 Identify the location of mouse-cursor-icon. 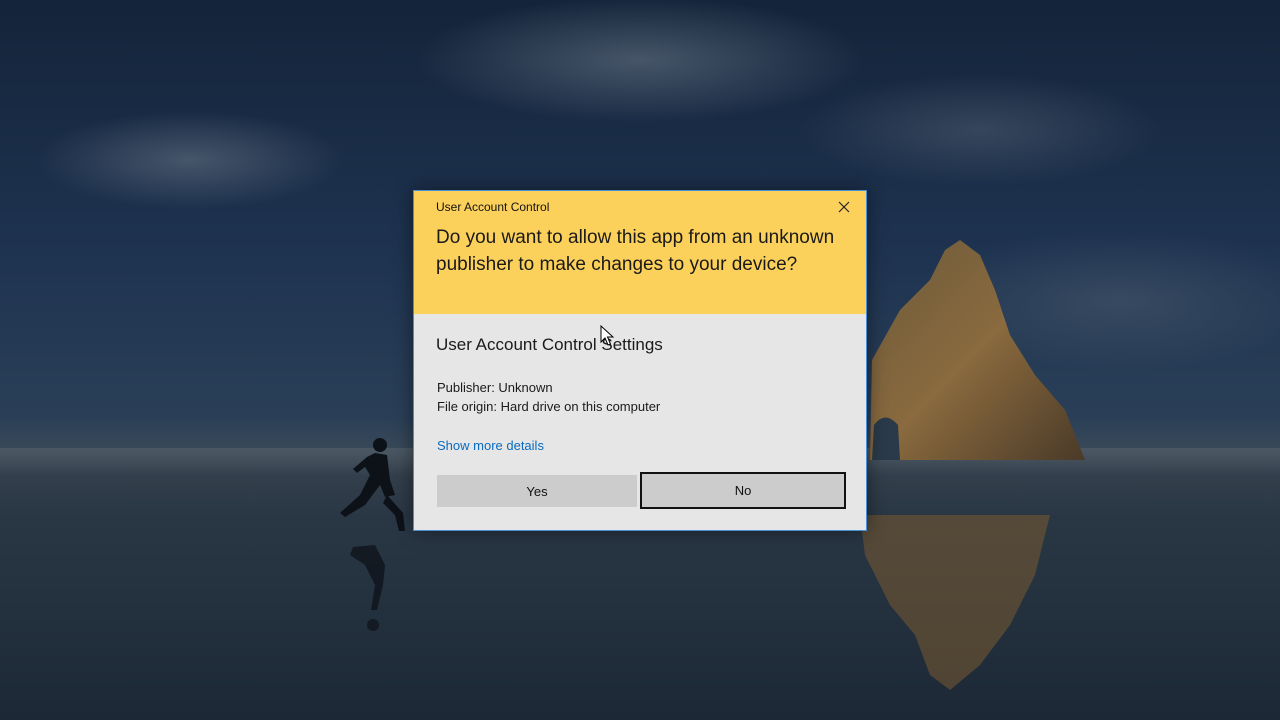
(607, 335).